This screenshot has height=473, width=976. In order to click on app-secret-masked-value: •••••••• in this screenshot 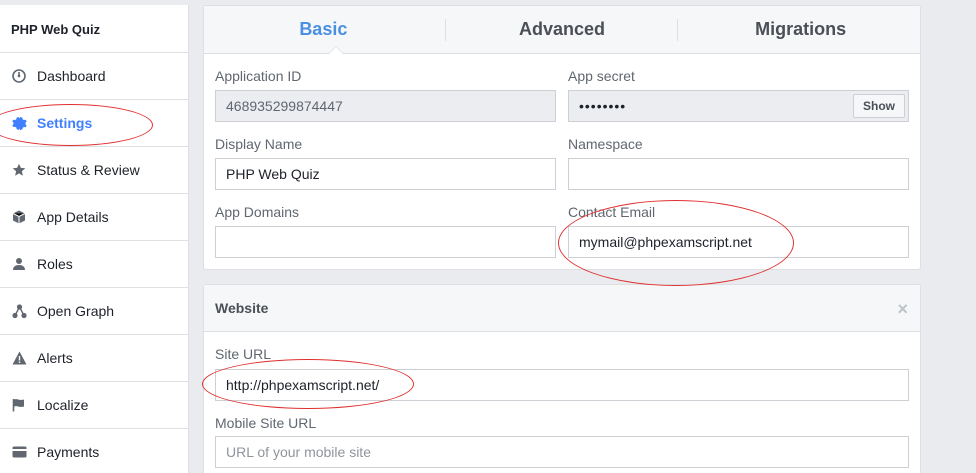, I will do `click(603, 106)`.